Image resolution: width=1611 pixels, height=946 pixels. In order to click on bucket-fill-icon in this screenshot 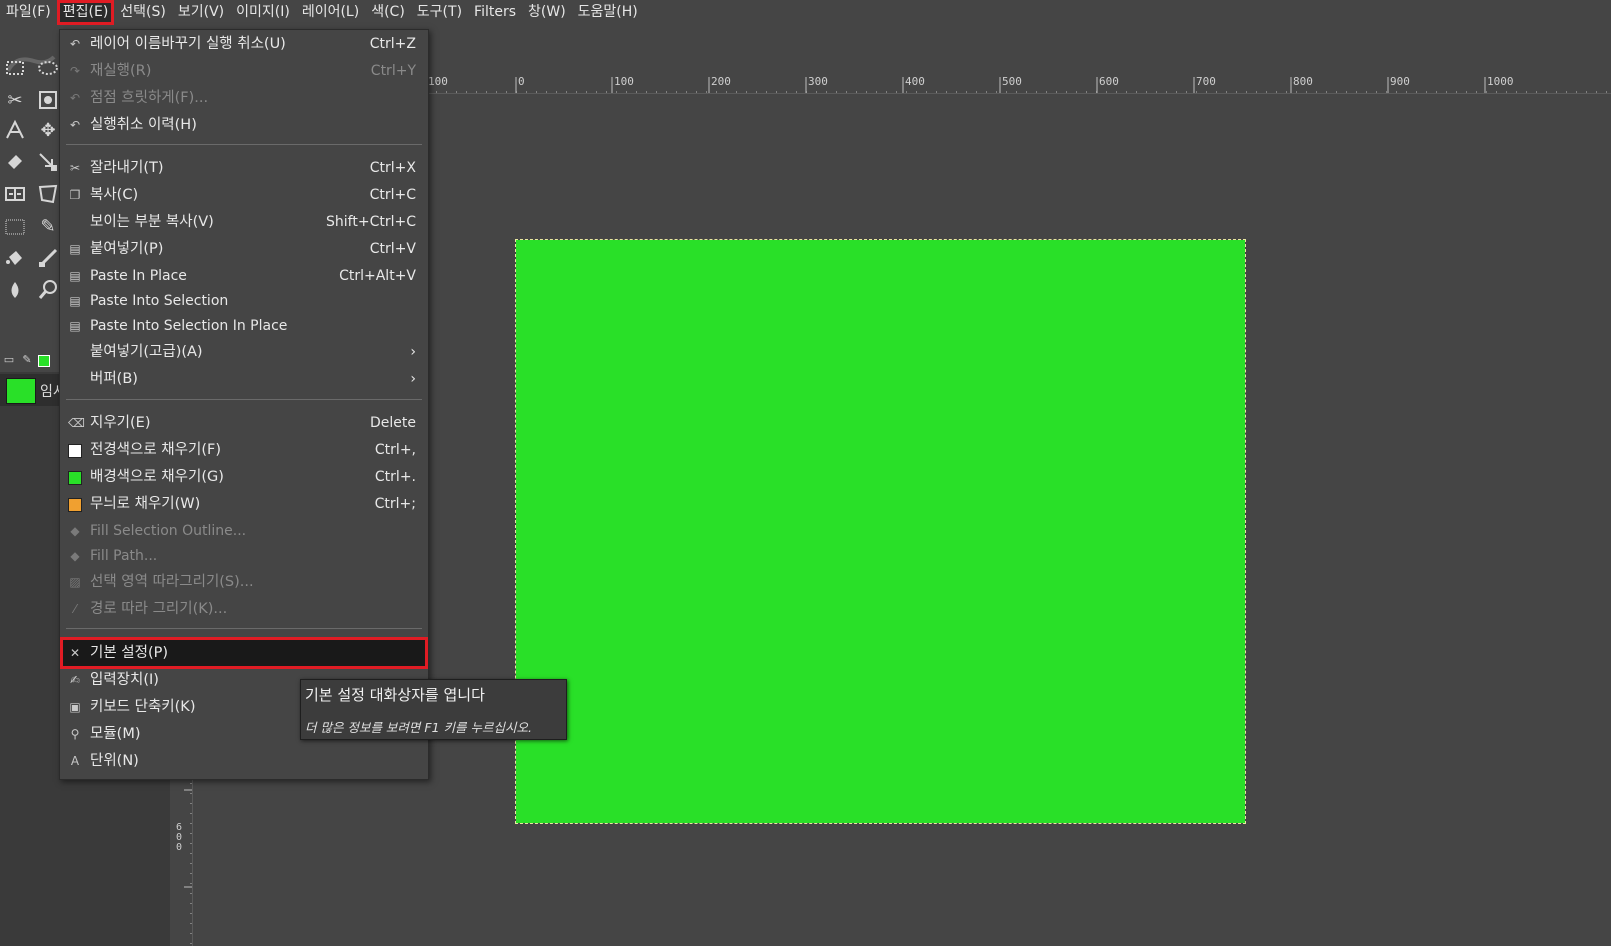, I will do `click(15, 259)`.